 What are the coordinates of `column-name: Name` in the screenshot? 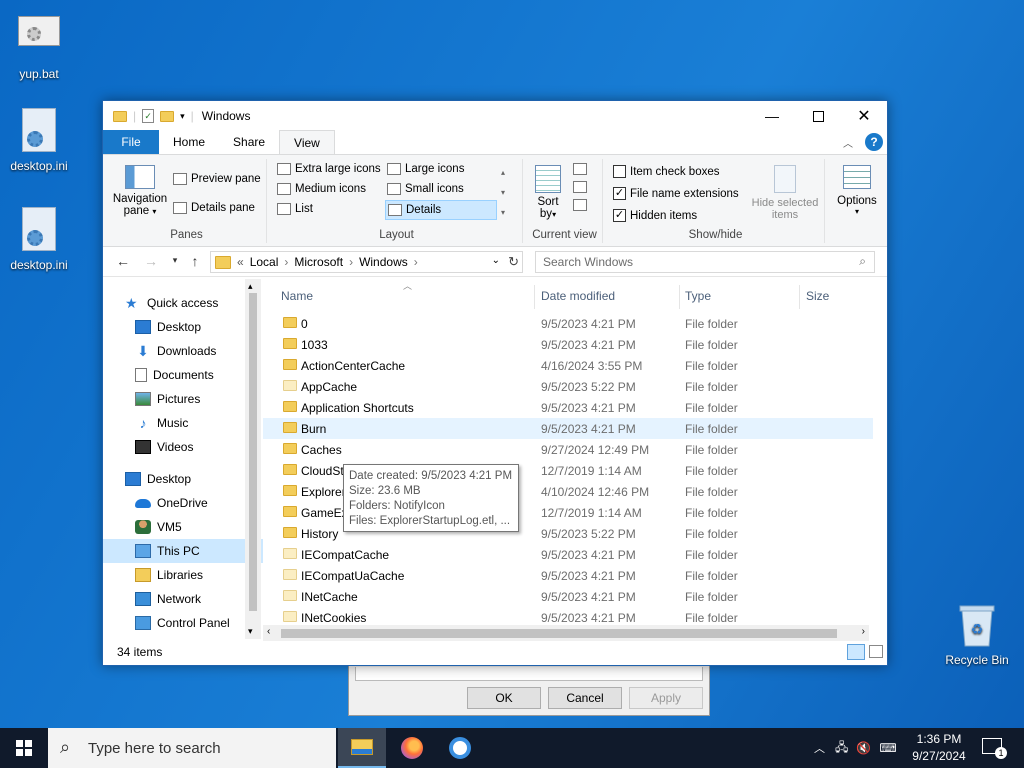 It's located at (297, 296).